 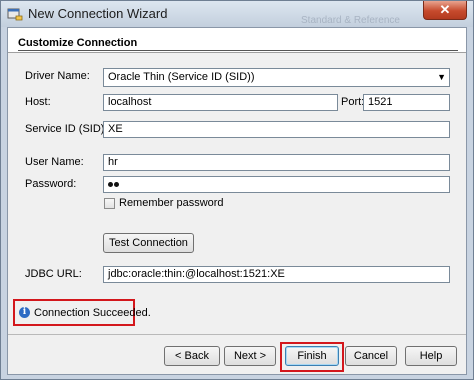 What do you see at coordinates (51, 184) in the screenshot?
I see `password-label: Password:` at bounding box center [51, 184].